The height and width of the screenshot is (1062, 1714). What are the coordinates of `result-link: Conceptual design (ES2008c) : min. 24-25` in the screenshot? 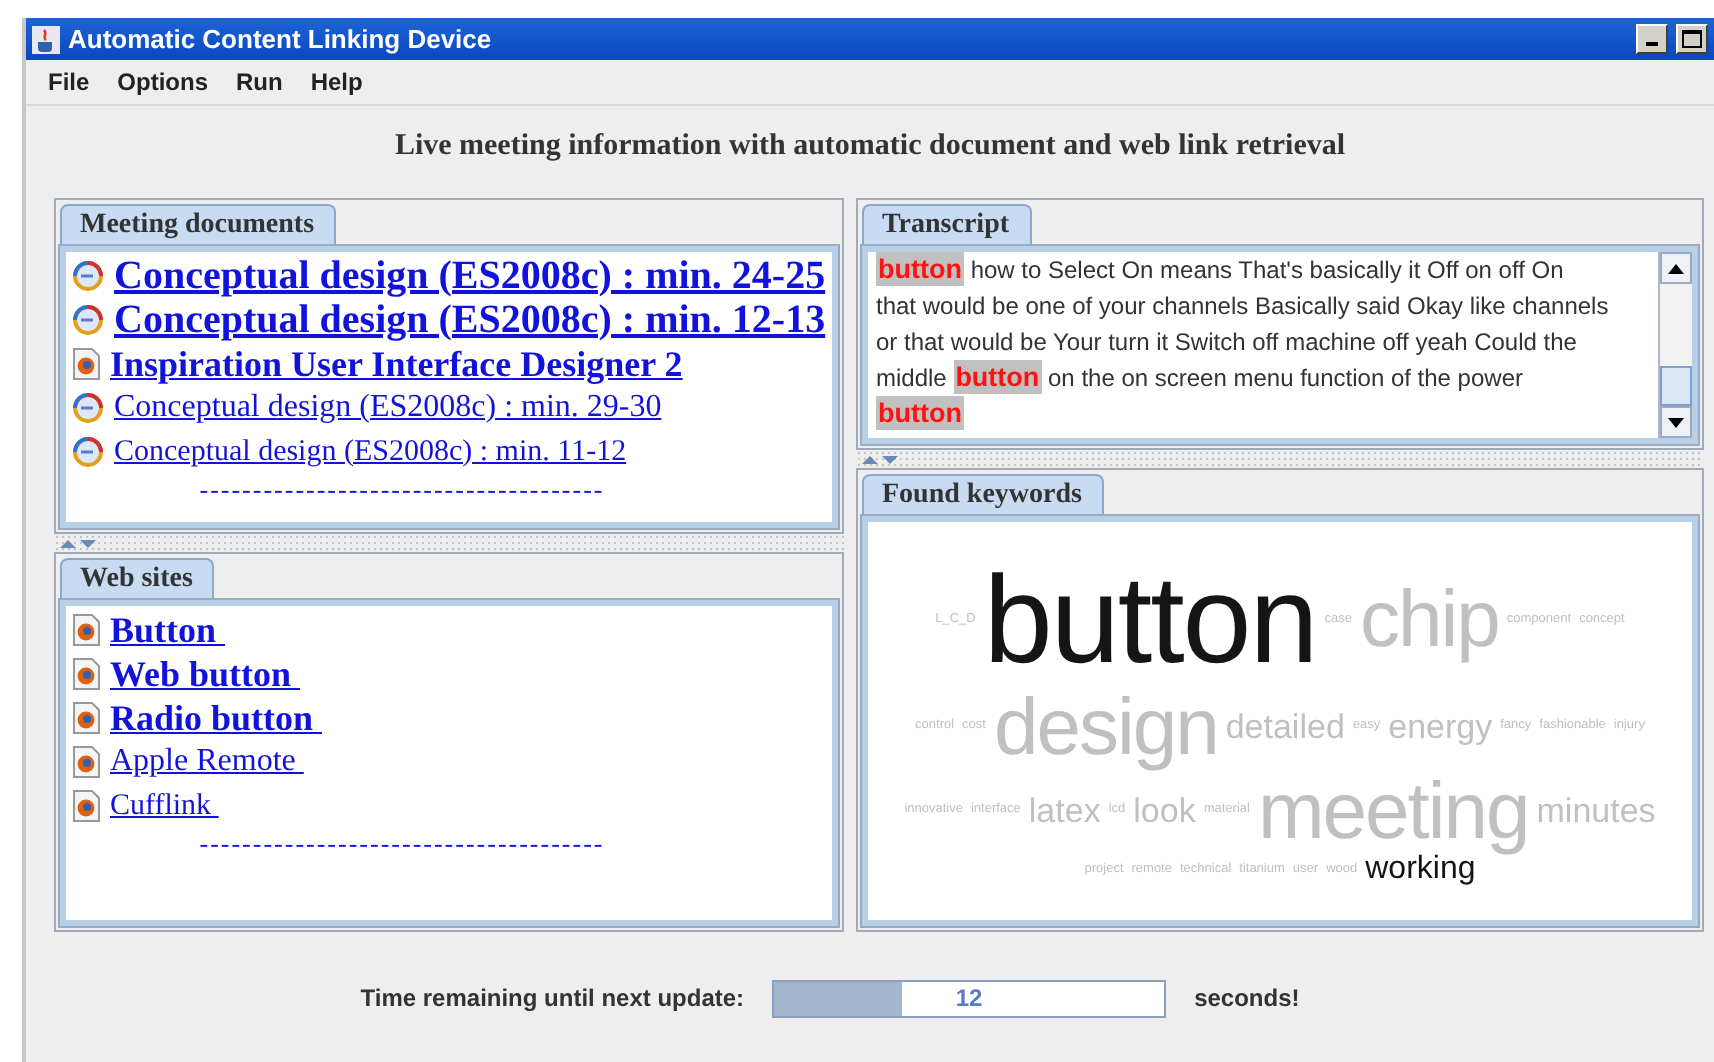 It's located at (470, 276).